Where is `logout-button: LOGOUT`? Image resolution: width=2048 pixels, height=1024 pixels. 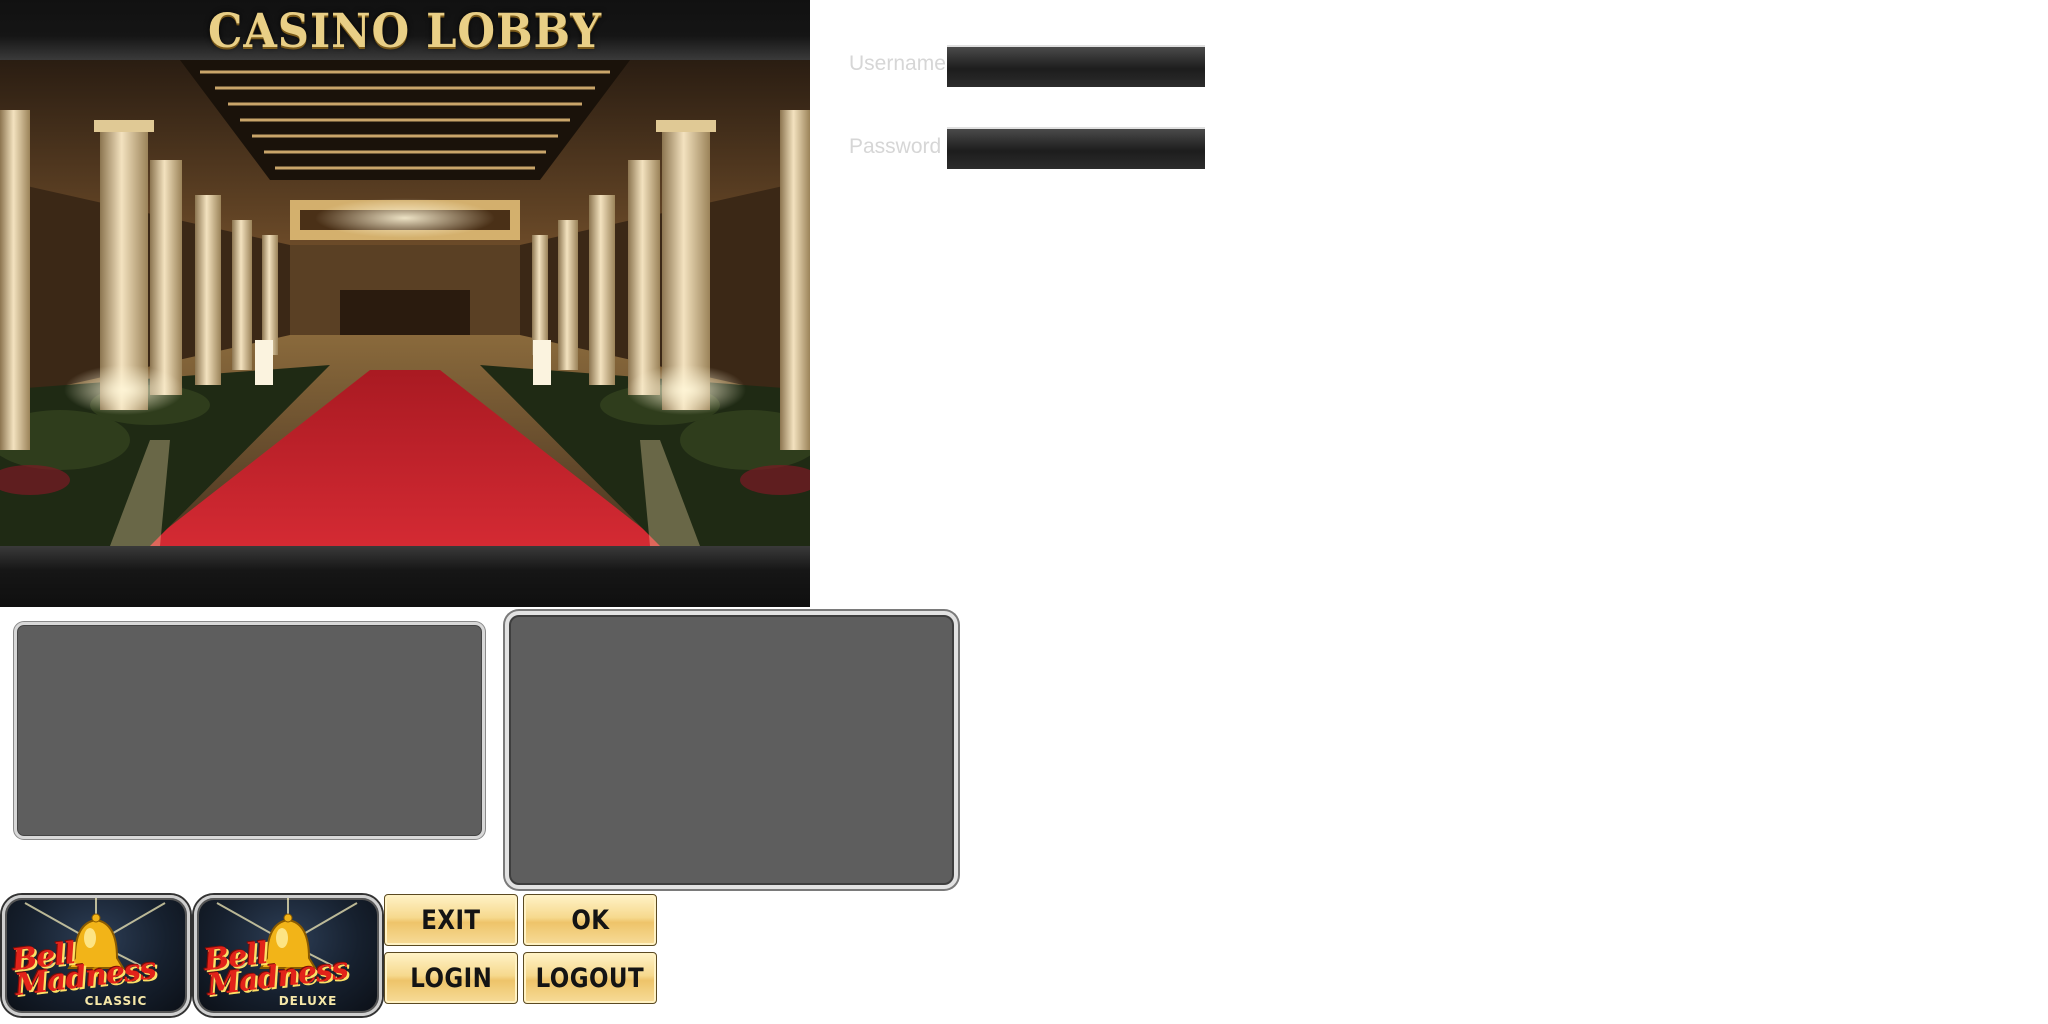 logout-button: LOGOUT is located at coordinates (590, 978).